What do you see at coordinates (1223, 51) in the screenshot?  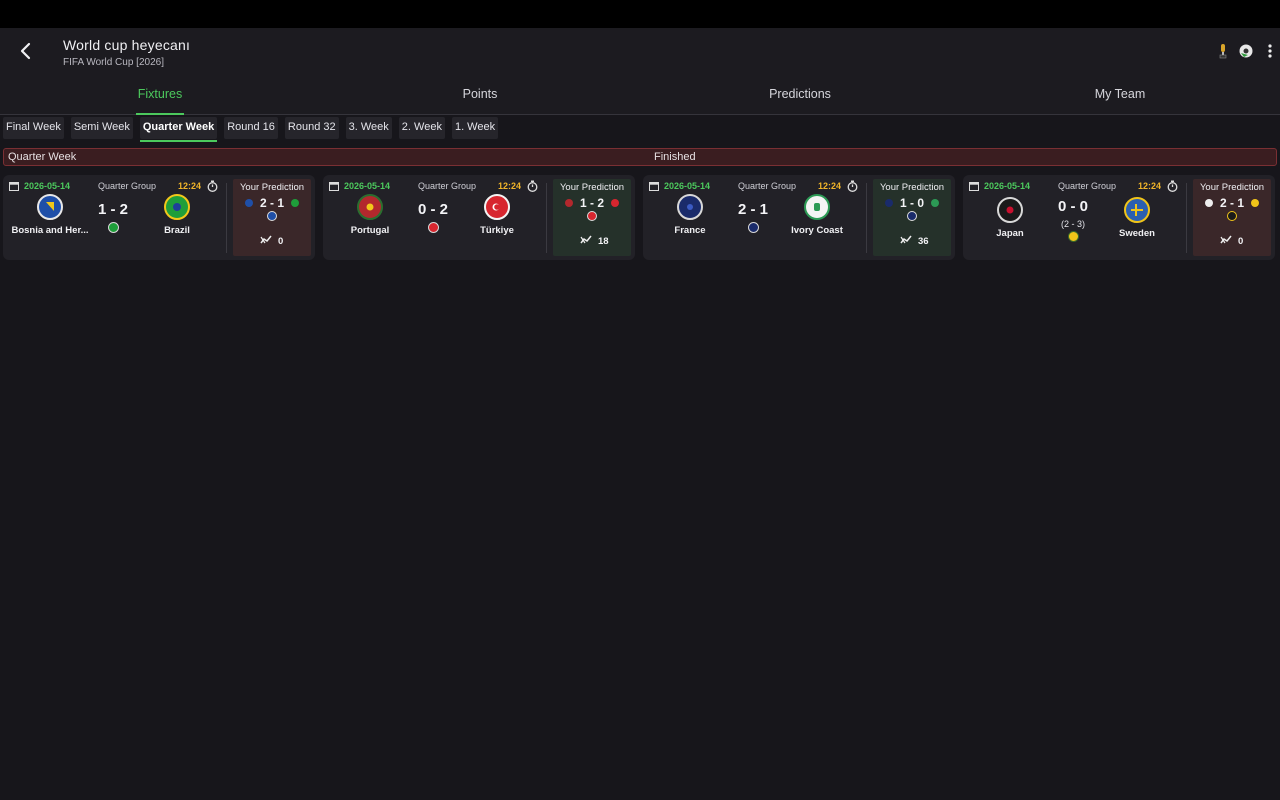 I see `trophy-icon` at bounding box center [1223, 51].